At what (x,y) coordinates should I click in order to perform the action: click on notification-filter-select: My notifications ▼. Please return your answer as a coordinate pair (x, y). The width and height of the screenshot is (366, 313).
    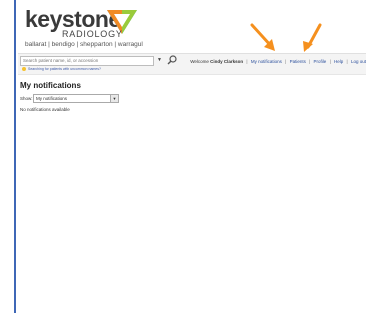
    Looking at the image, I should click on (76, 98).